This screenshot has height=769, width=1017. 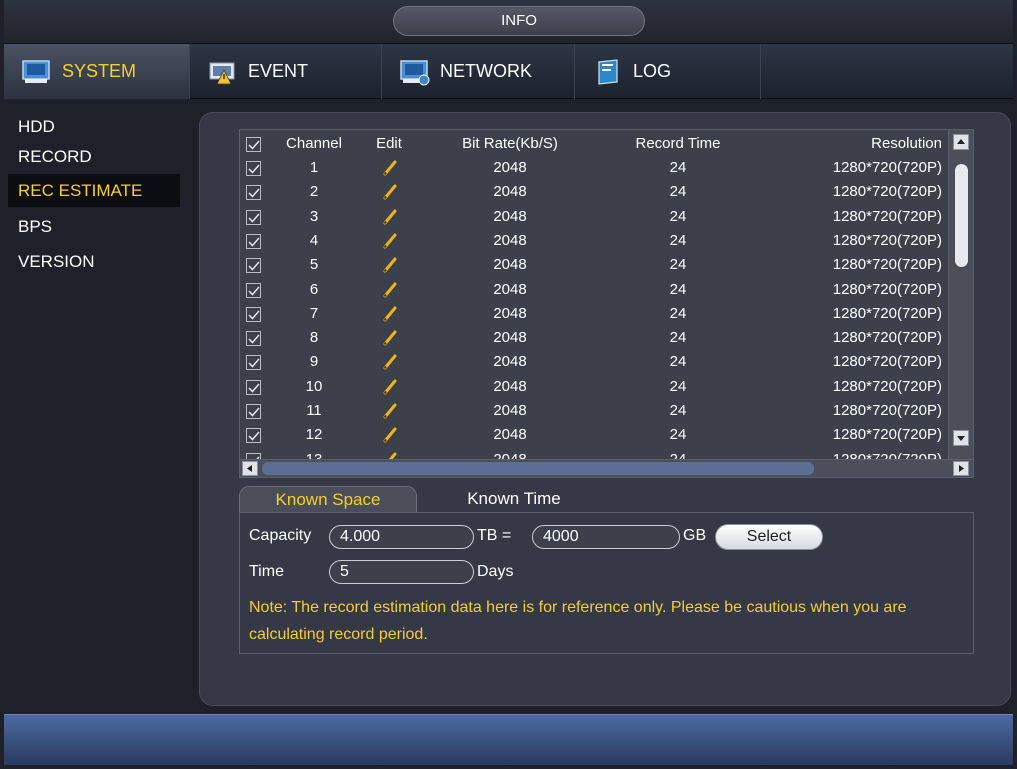 What do you see at coordinates (961, 438) in the screenshot?
I see `scroll-down-icon` at bounding box center [961, 438].